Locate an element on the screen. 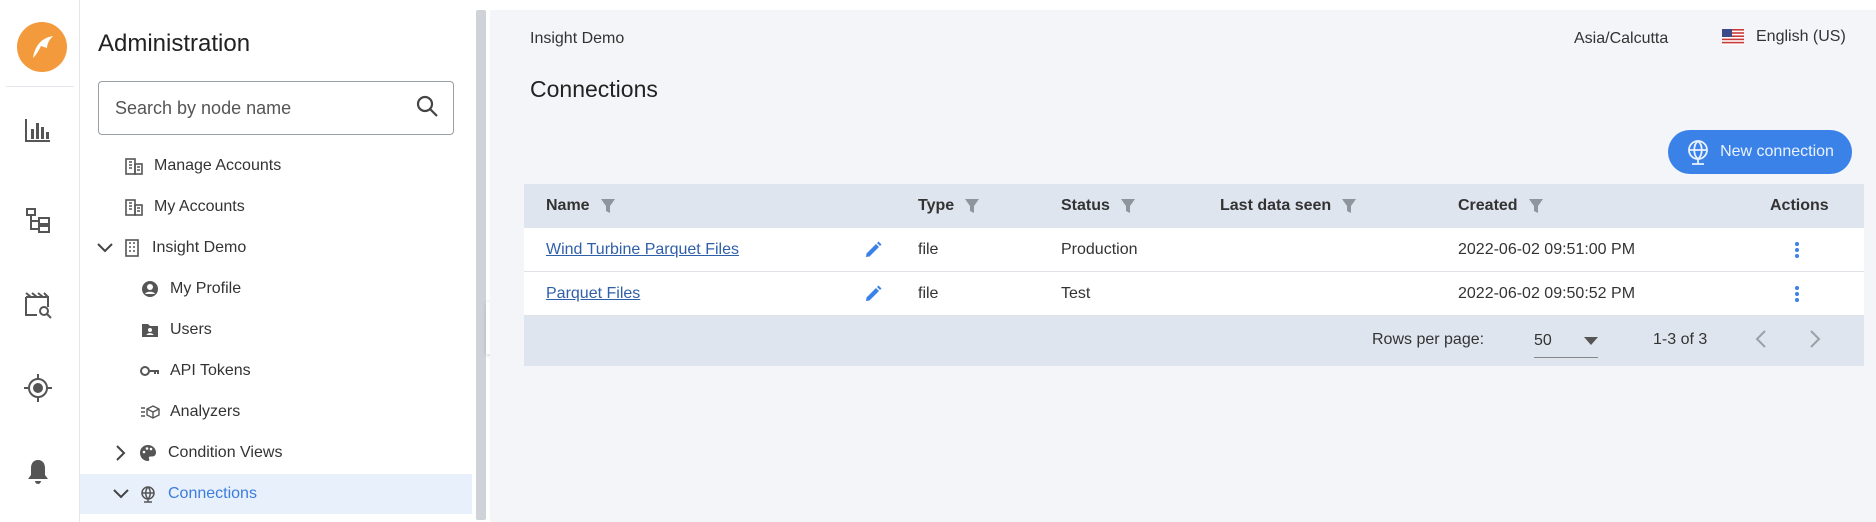 The image size is (1876, 522). hierarchy-tree-icon is located at coordinates (38, 220).